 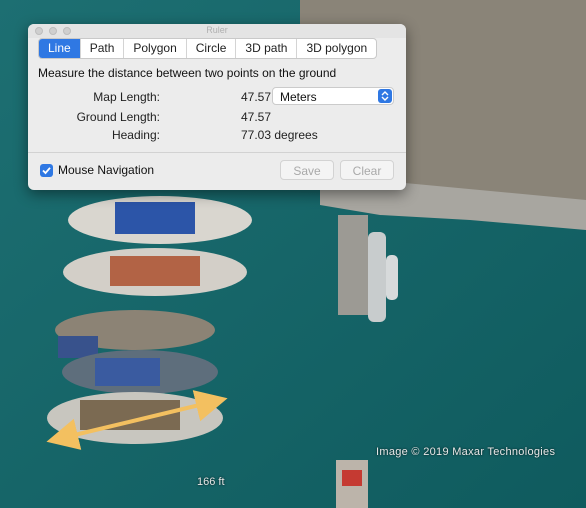 What do you see at coordinates (298, 97) in the screenshot?
I see `unit-select-value: Meters` at bounding box center [298, 97].